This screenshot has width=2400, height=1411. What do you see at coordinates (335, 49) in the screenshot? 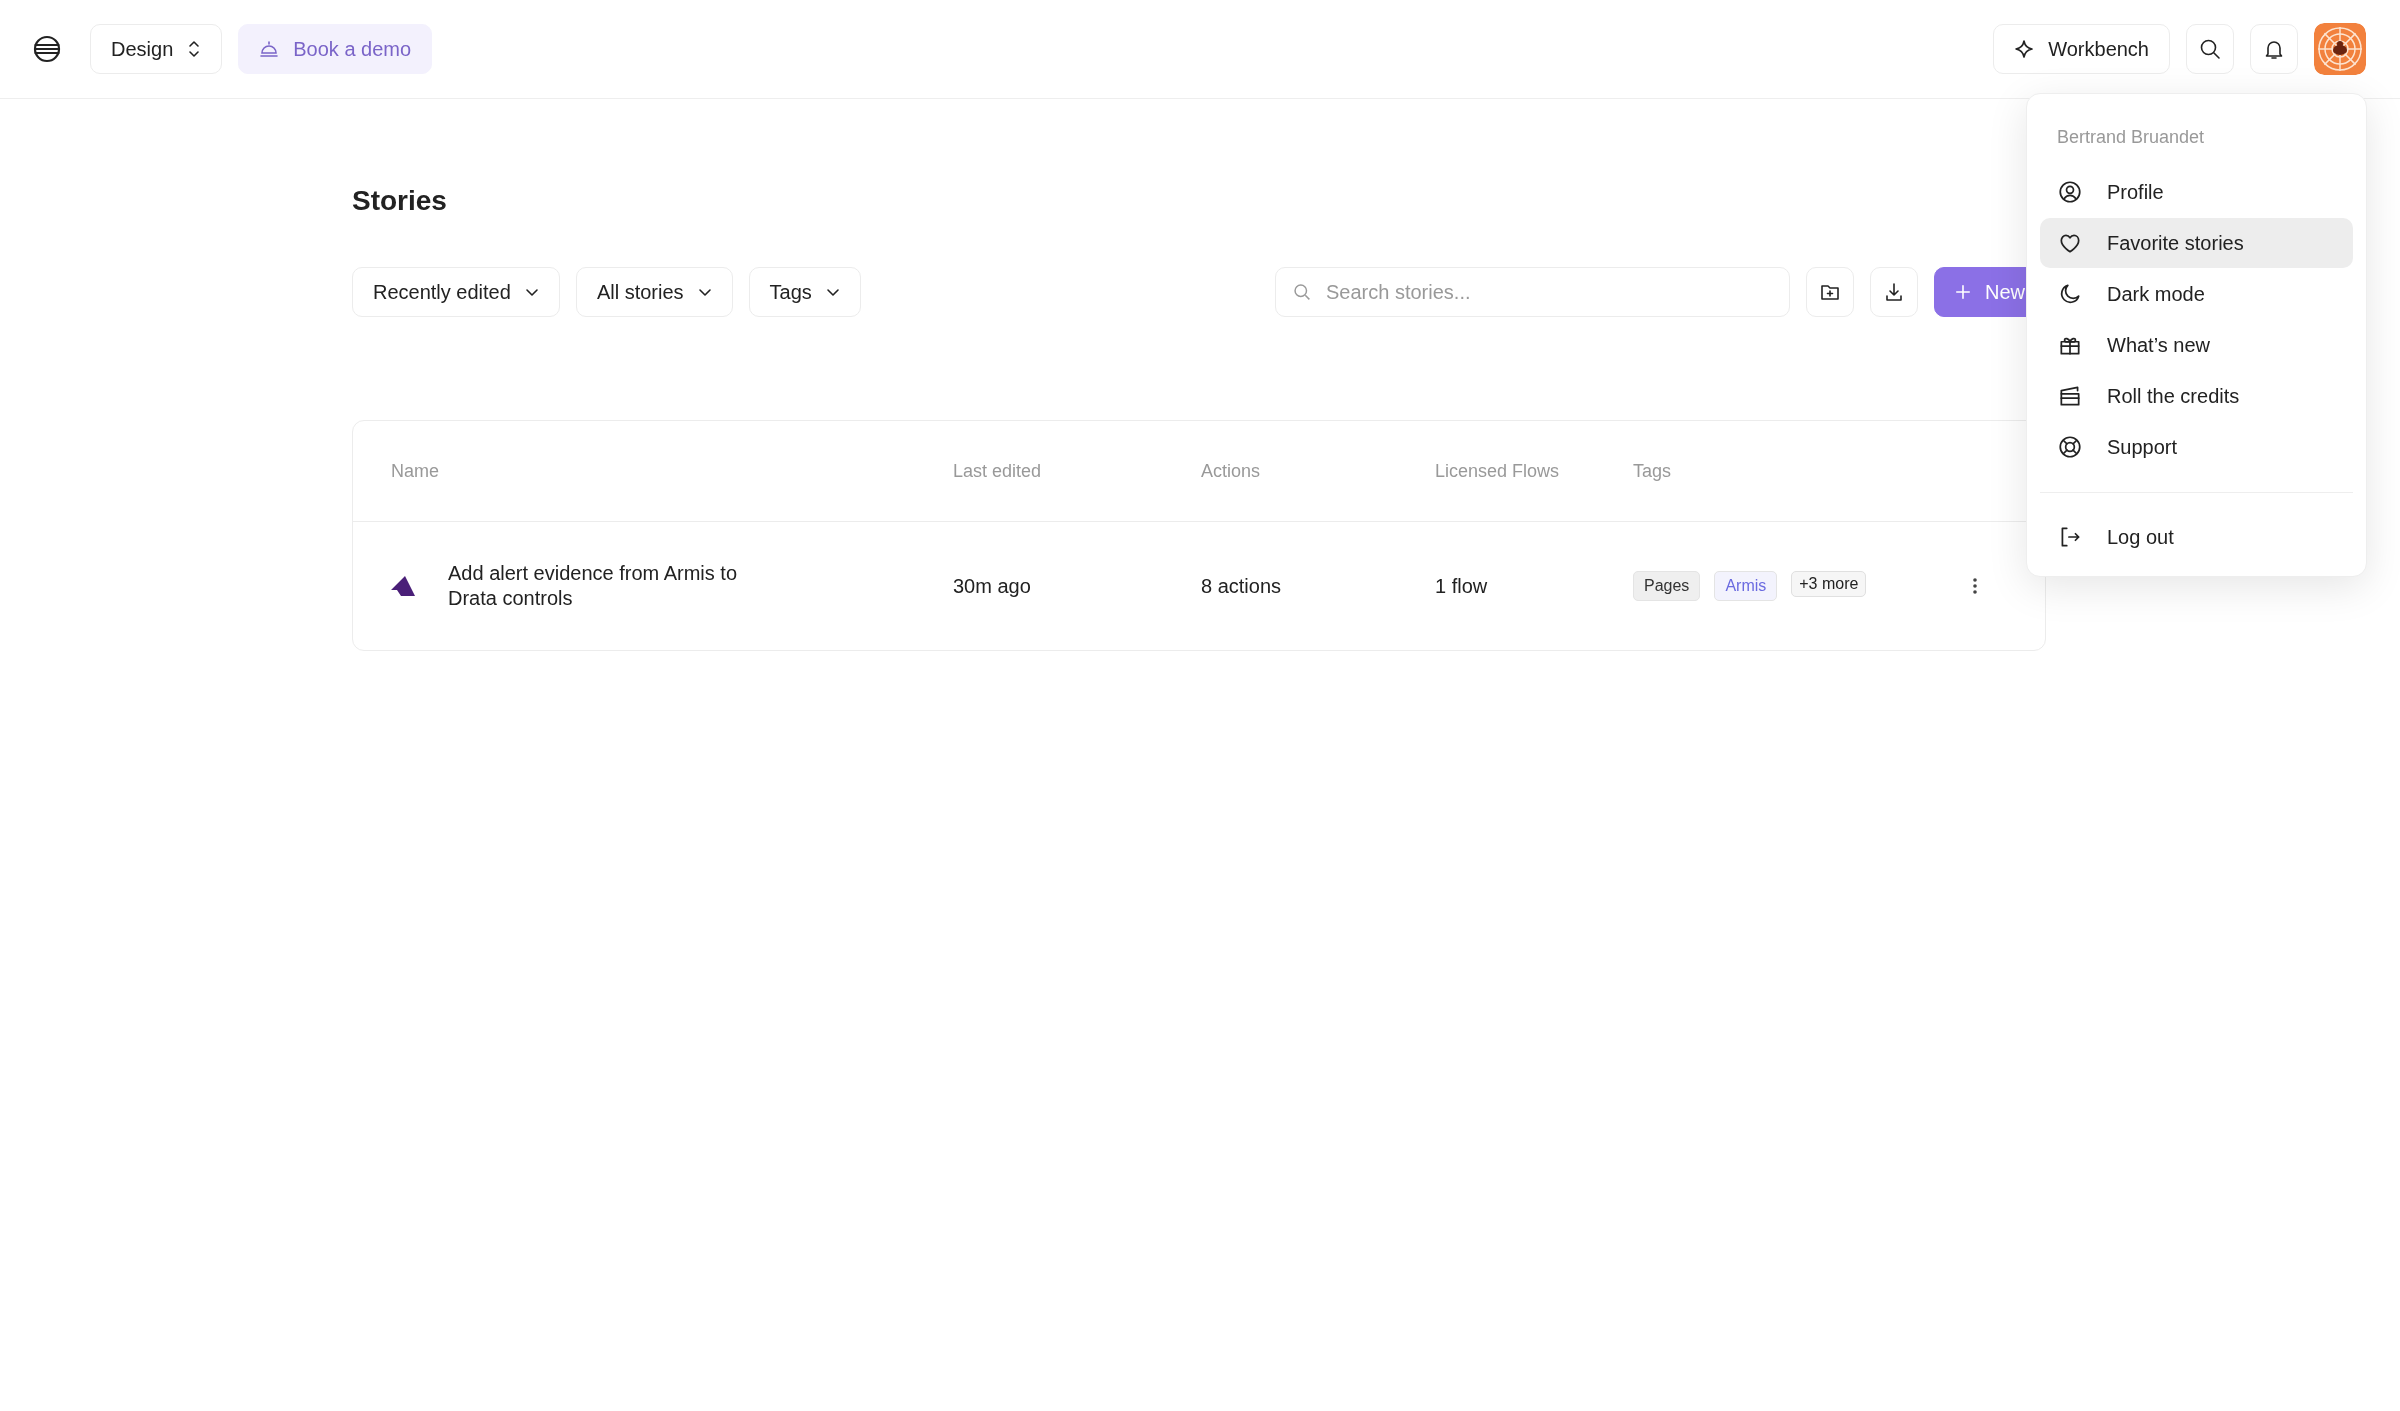
I see `book-demo-button: Book a demo` at bounding box center [335, 49].